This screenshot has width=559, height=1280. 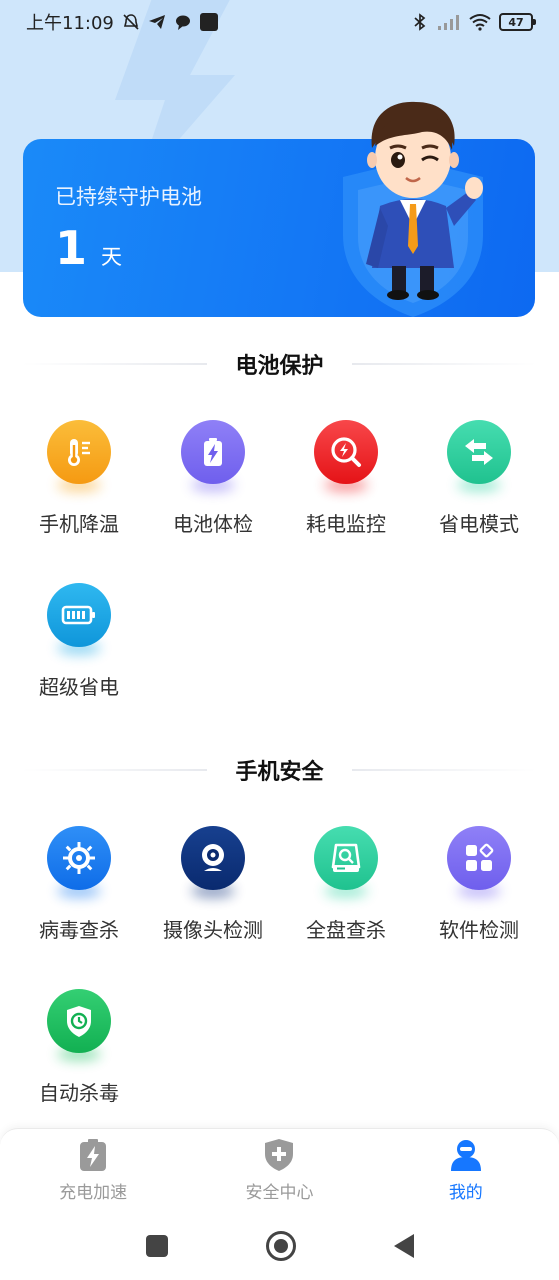 I want to click on tile-label: 病毒查杀, so click(x=79, y=930).